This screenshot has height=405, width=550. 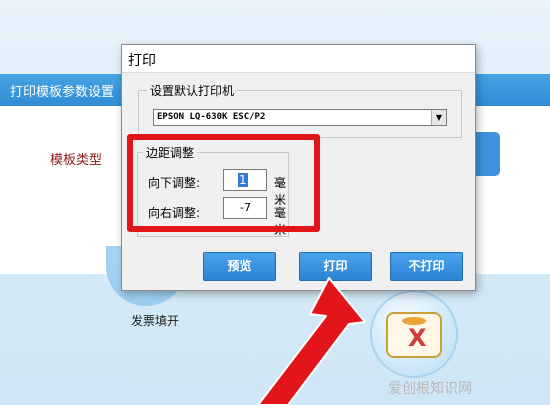 I want to click on pointer-arrow-icon, so click(x=311, y=341).